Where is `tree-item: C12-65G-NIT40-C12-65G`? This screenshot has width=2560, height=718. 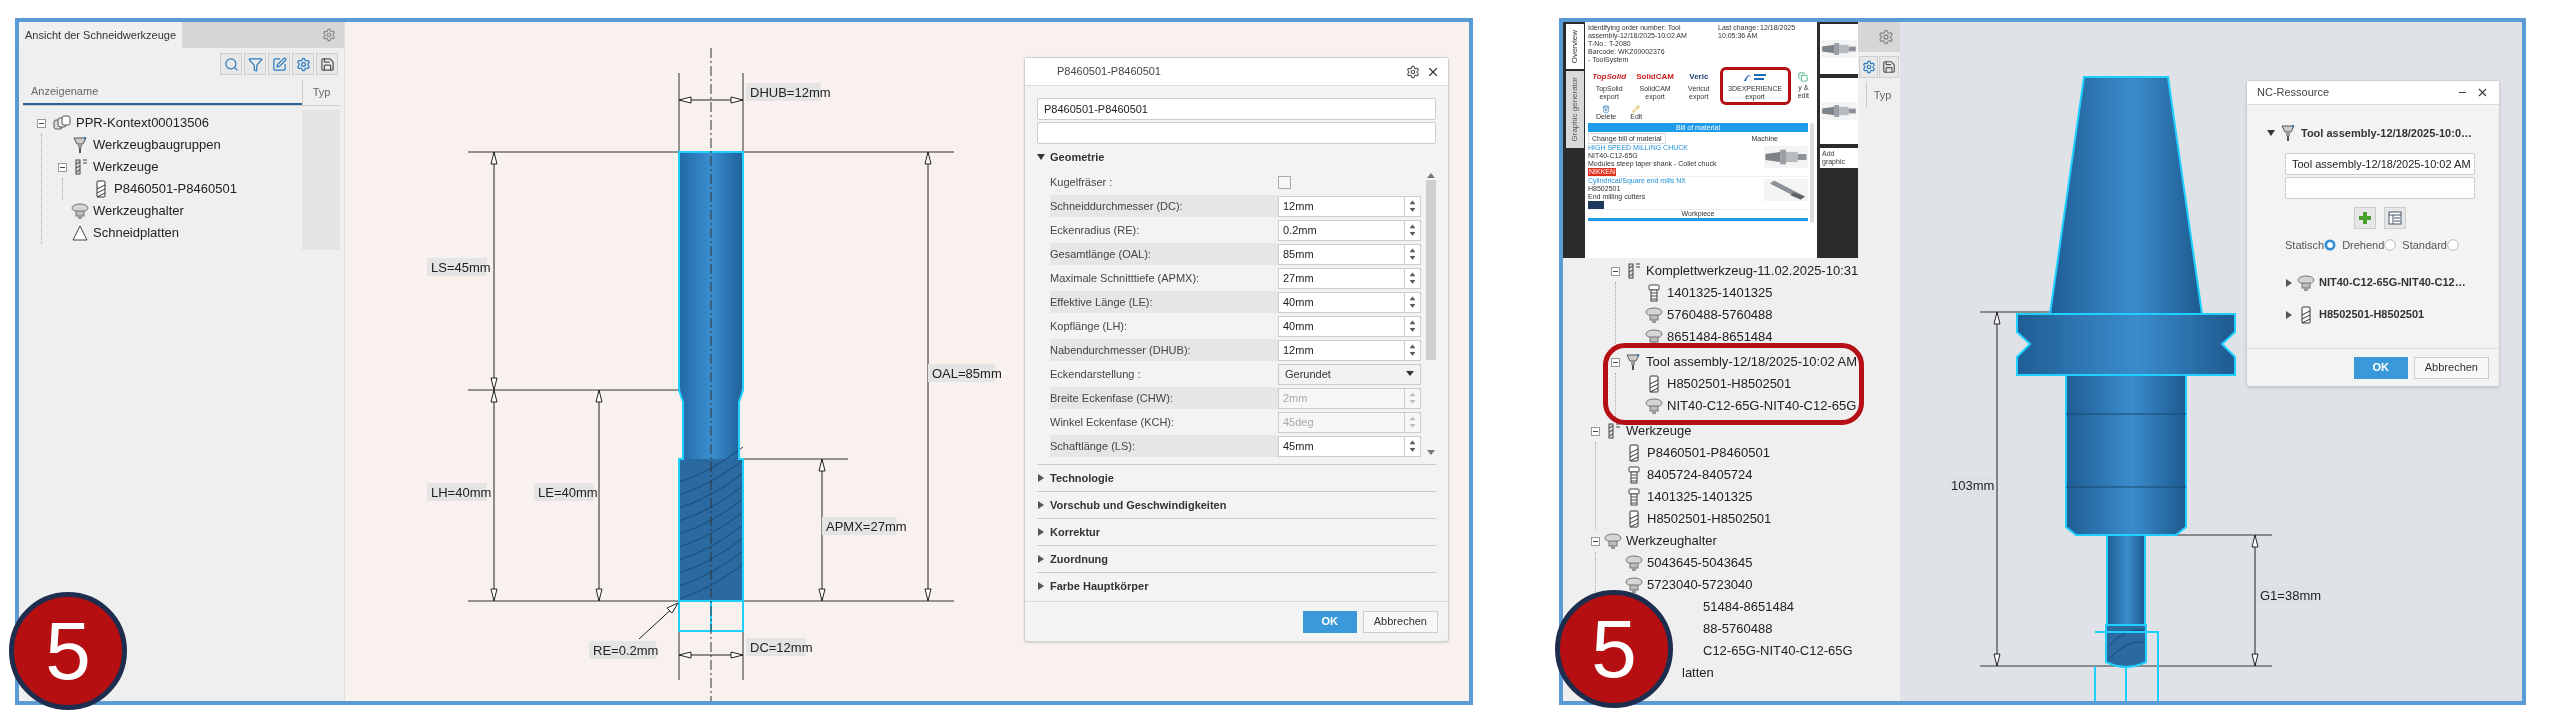
tree-item: C12-65G-NIT40-C12-65G is located at coordinates (1778, 651).